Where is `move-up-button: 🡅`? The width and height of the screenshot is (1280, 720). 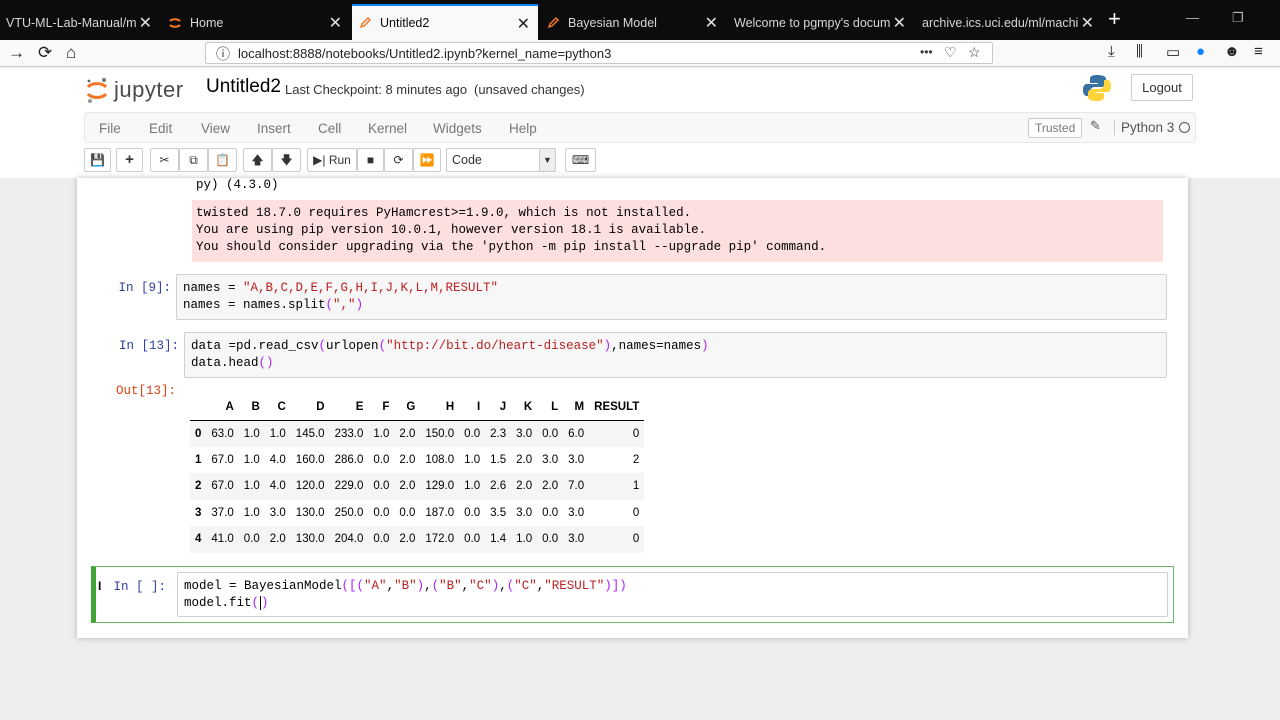 move-up-button: 🡅 is located at coordinates (257, 160).